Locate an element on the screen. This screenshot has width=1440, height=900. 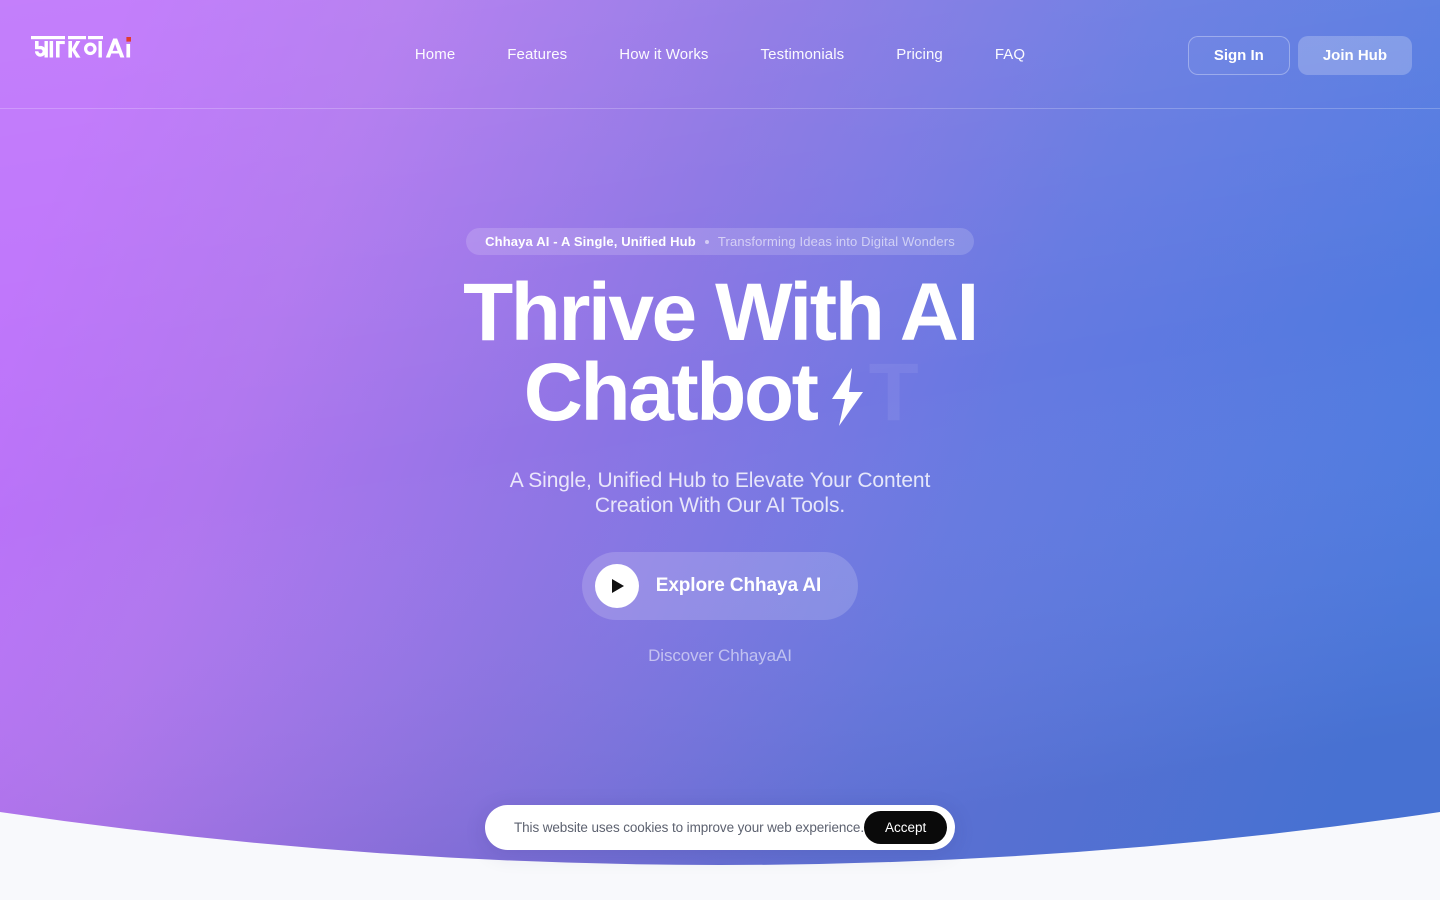
nav-item-features: Features is located at coordinates (537, 54).